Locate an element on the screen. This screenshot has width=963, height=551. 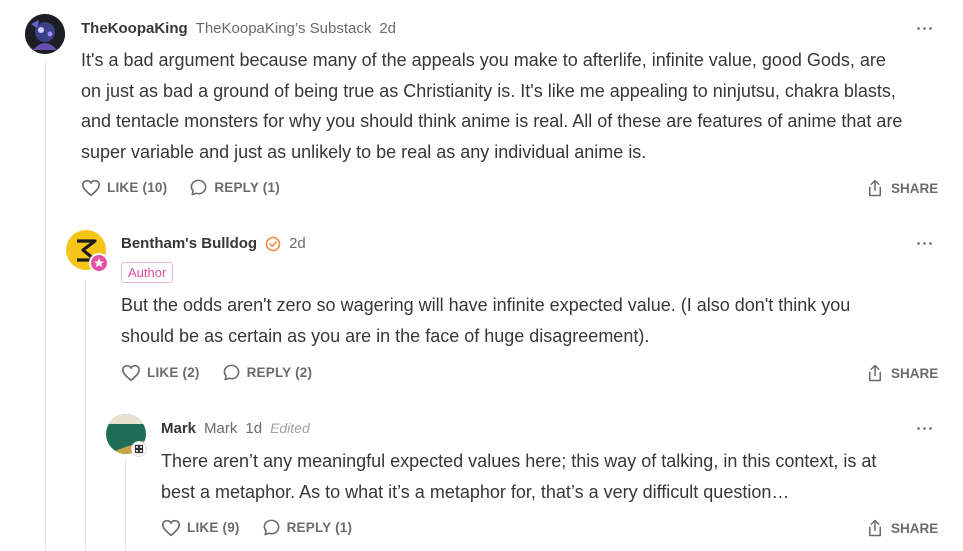
author-badge: Author is located at coordinates (147, 272).